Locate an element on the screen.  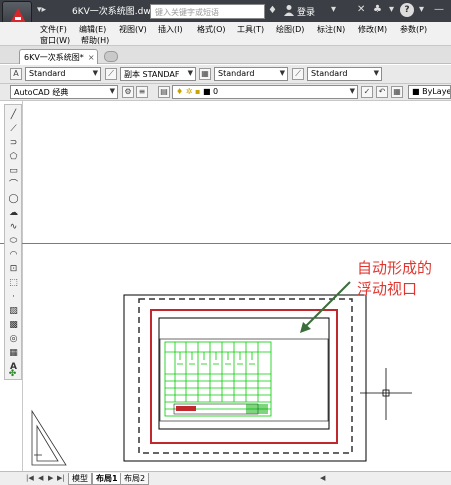
tab-model: 模型 is located at coordinates (80, 479).